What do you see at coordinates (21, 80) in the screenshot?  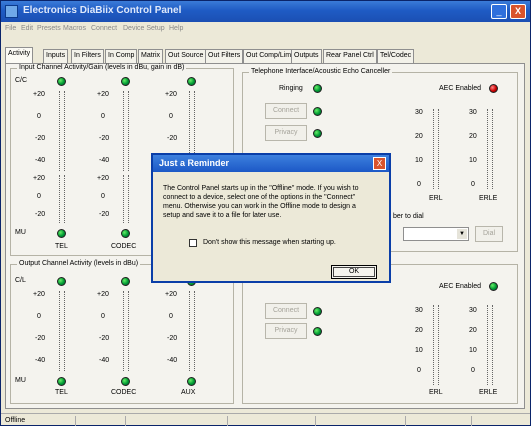 I see `cc-label: C/C` at bounding box center [21, 80].